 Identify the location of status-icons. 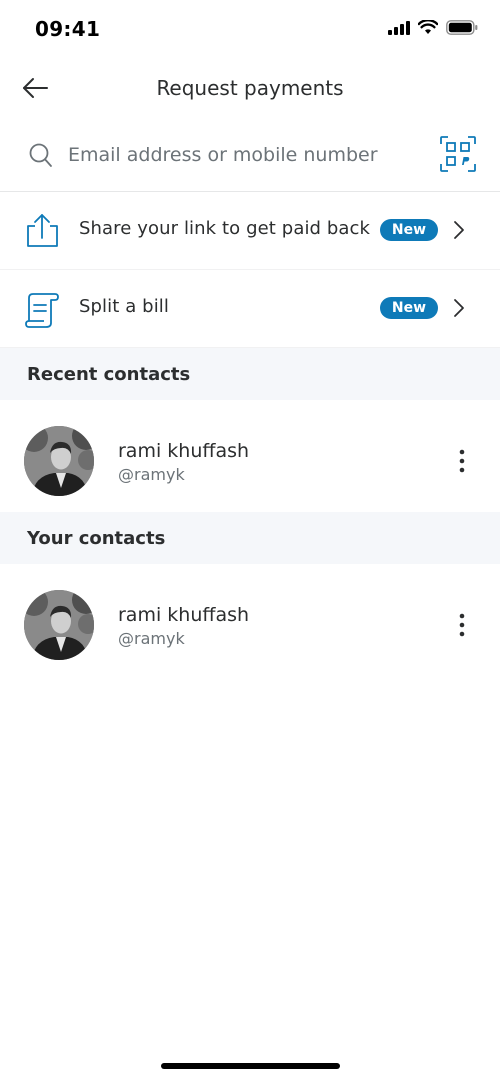
(433, 27).